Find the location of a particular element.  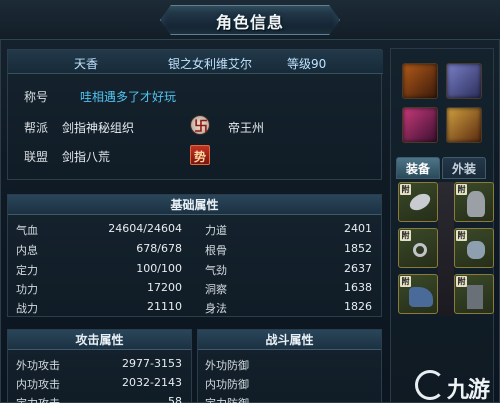

stat-label-power: 功力 is located at coordinates (27, 289).